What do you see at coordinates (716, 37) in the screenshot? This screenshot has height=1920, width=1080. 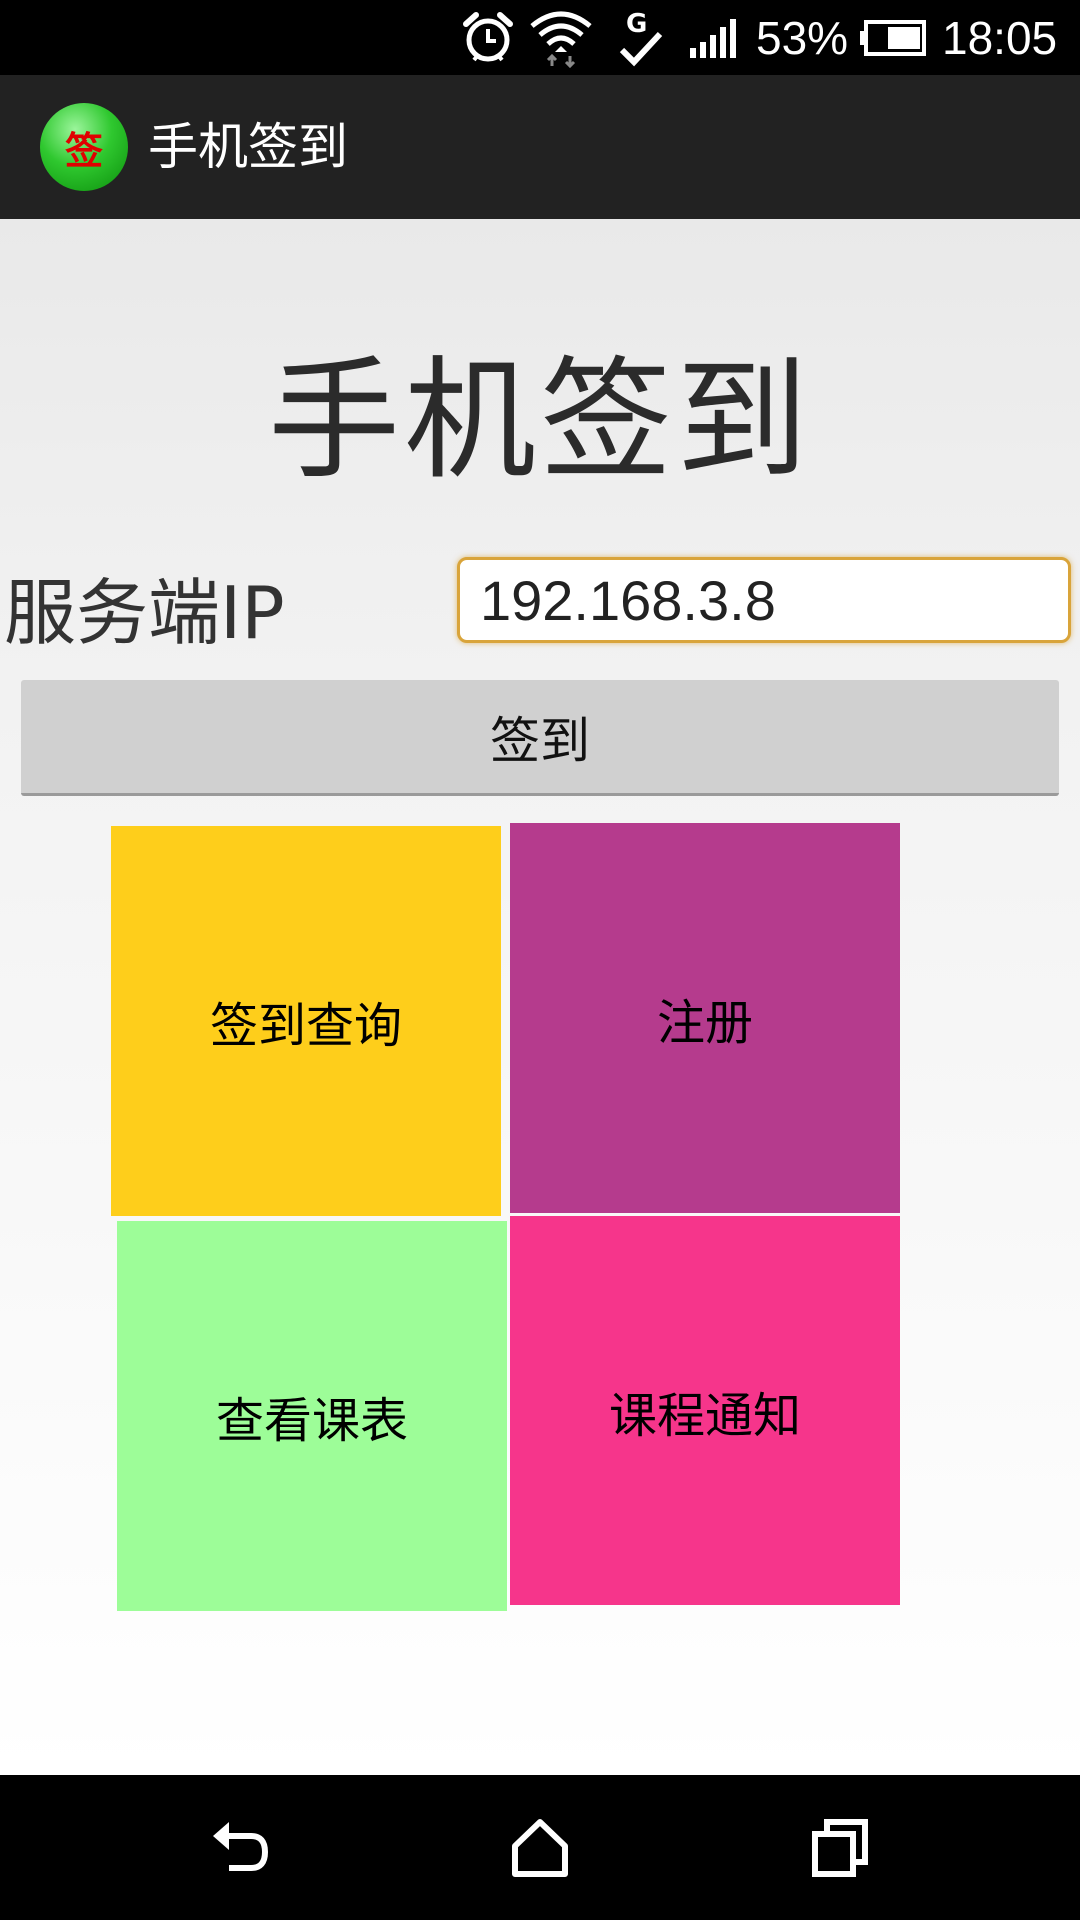 I see `signal-icon` at bounding box center [716, 37].